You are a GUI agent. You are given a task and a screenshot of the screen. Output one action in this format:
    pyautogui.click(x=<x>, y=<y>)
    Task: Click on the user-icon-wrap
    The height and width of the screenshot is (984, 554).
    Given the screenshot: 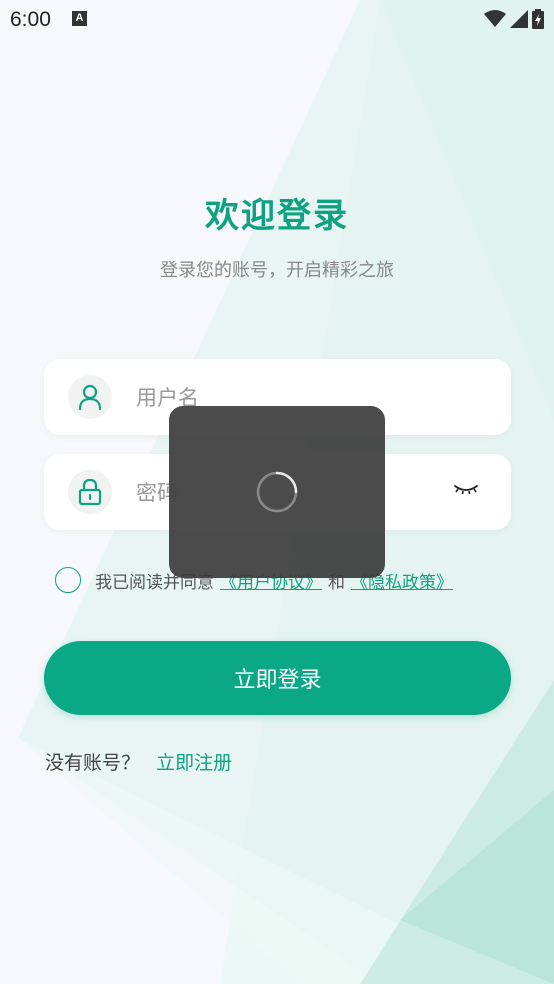 What is the action you would take?
    pyautogui.click(x=90, y=397)
    